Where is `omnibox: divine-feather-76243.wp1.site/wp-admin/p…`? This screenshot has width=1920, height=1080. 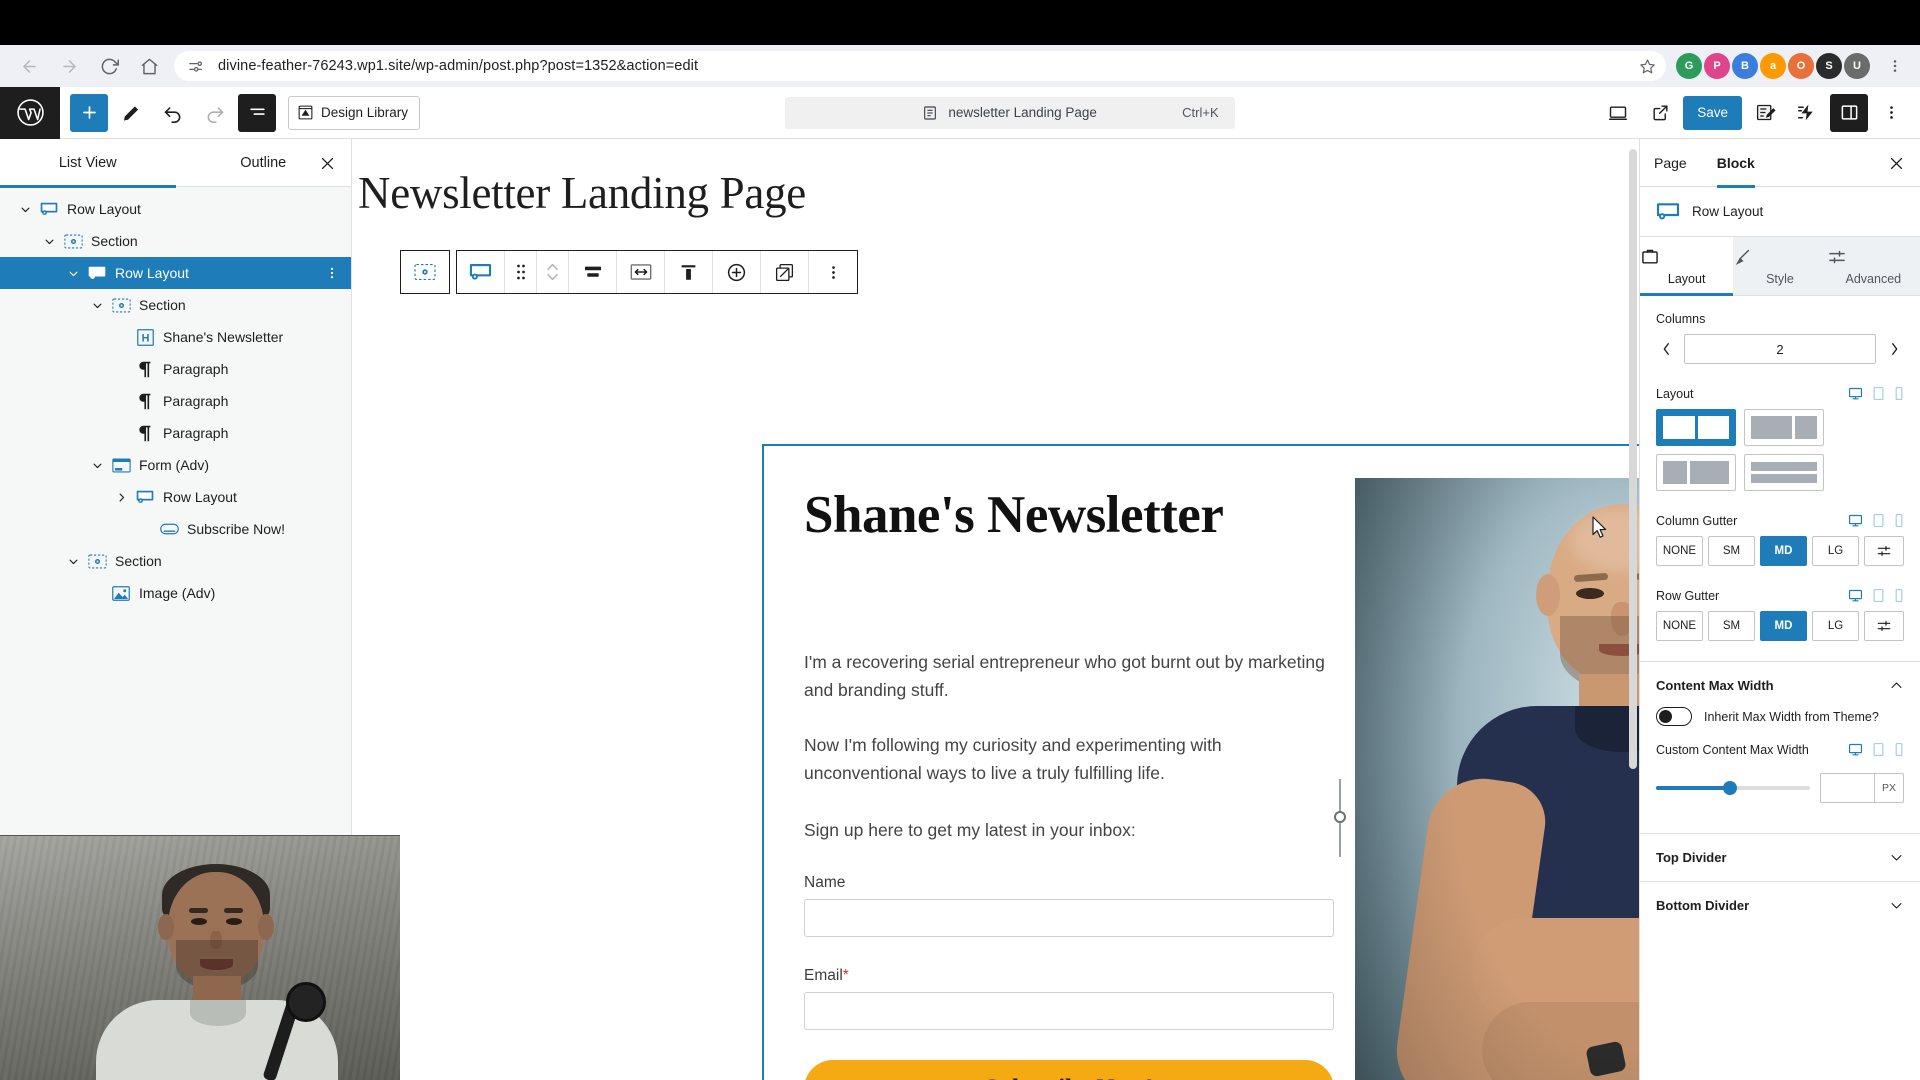
omnibox: divine-feather-76243.wp1.site/wp-admin/p… is located at coordinates (920, 66).